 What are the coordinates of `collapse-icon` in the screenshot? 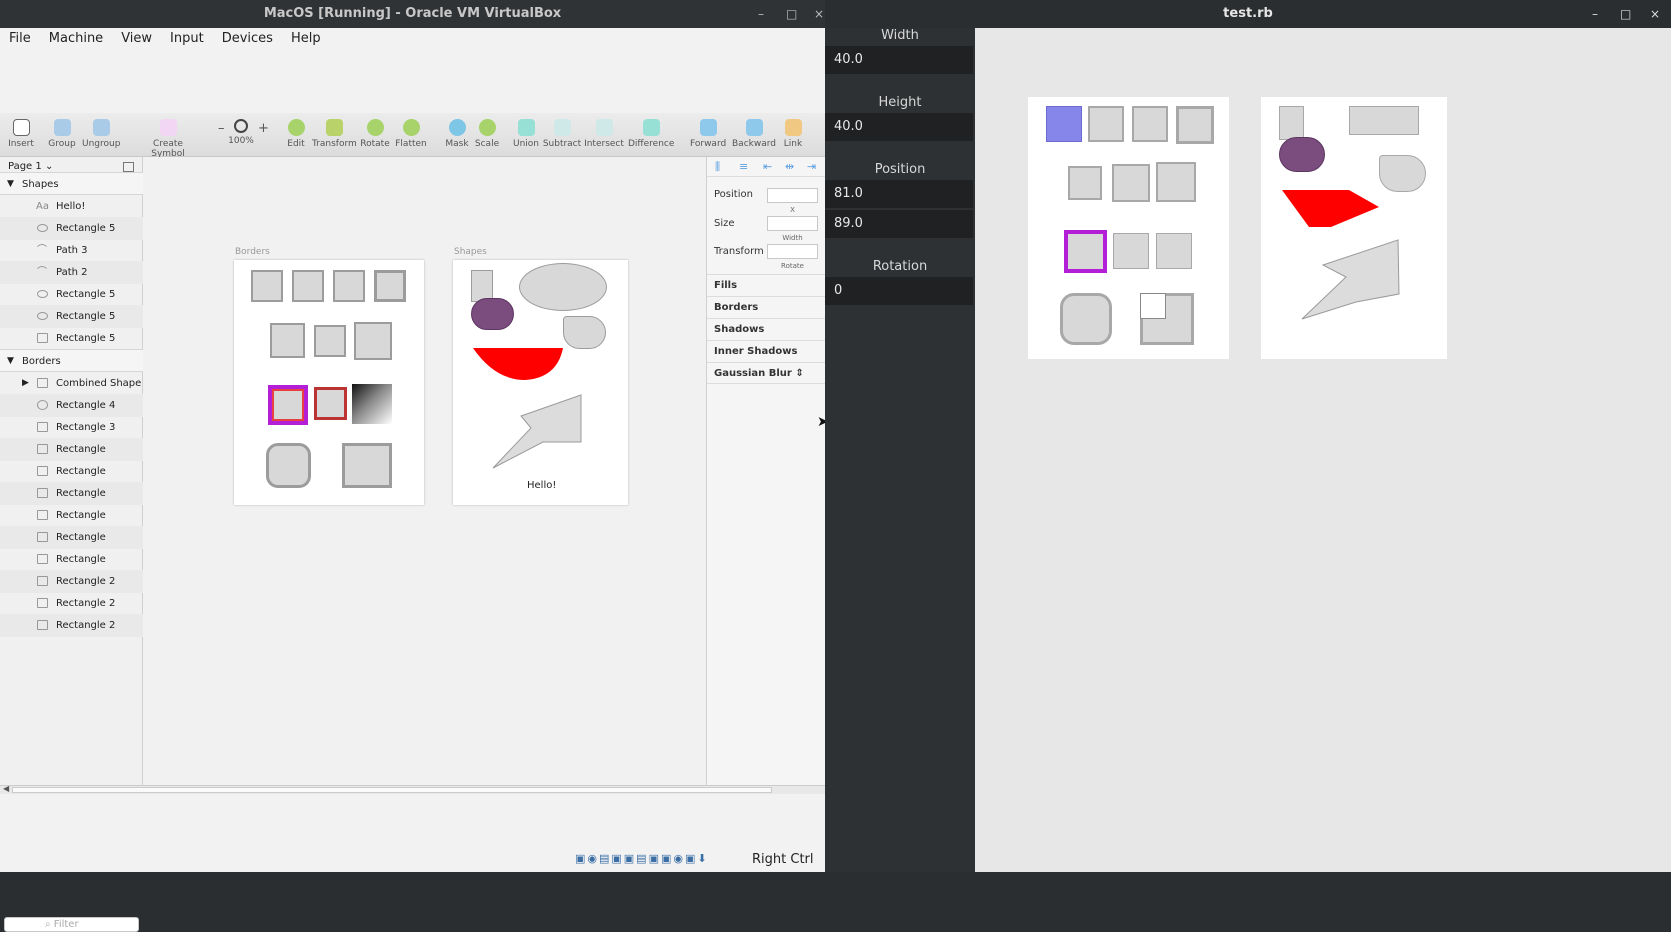 It's located at (128, 167).